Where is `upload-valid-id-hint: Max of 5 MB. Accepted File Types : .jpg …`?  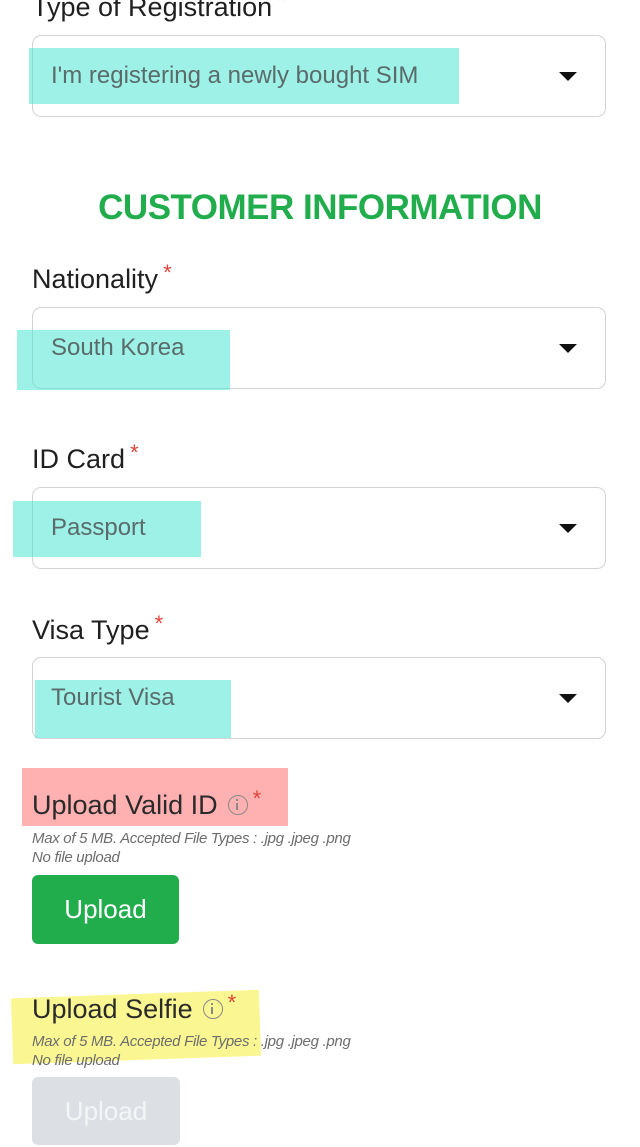 upload-valid-id-hint: Max of 5 MB. Accepted File Types : .jpg … is located at coordinates (191, 838).